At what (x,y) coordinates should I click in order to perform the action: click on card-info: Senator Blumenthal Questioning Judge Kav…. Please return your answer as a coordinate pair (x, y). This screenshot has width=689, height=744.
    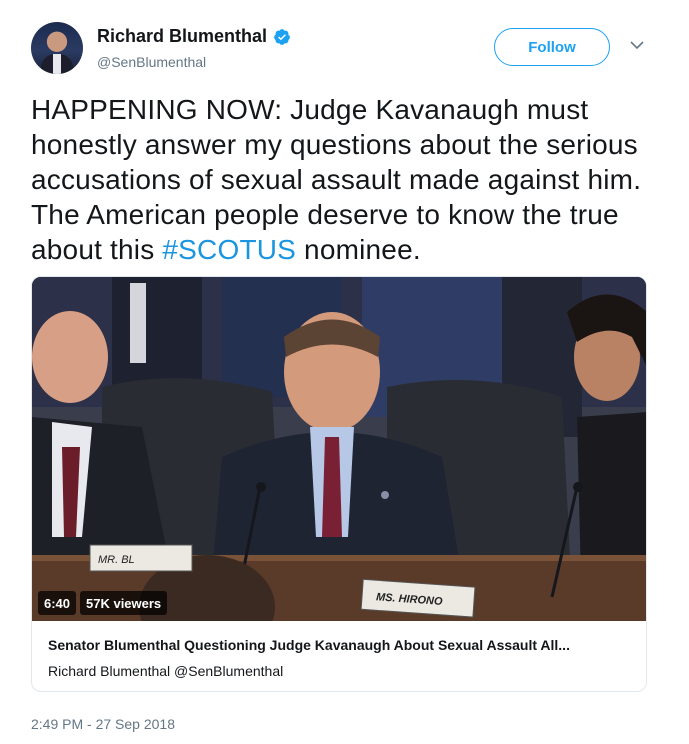
    Looking at the image, I should click on (339, 656).